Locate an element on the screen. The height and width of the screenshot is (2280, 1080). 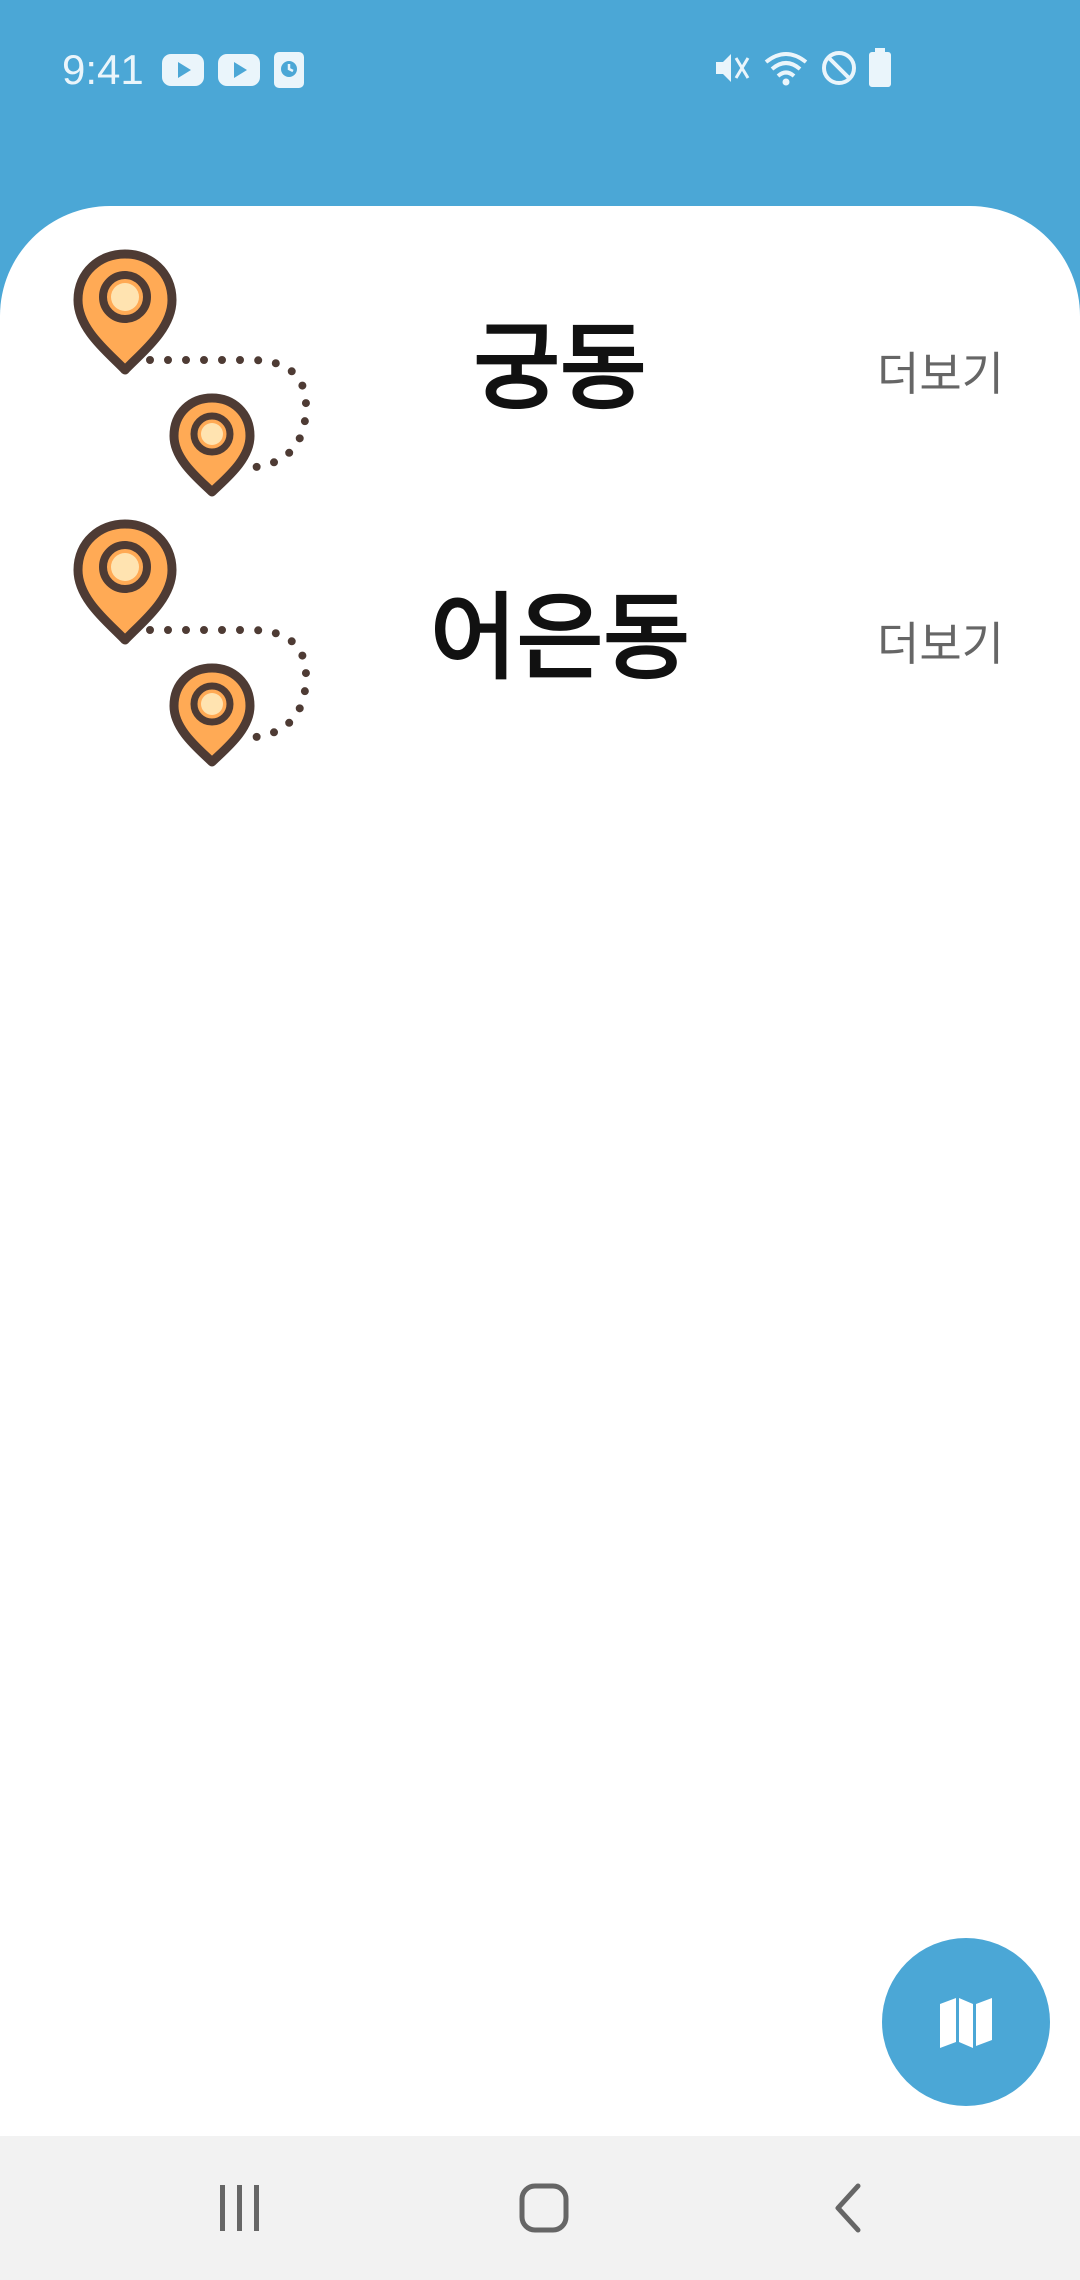
clock-app-icon is located at coordinates (289, 70).